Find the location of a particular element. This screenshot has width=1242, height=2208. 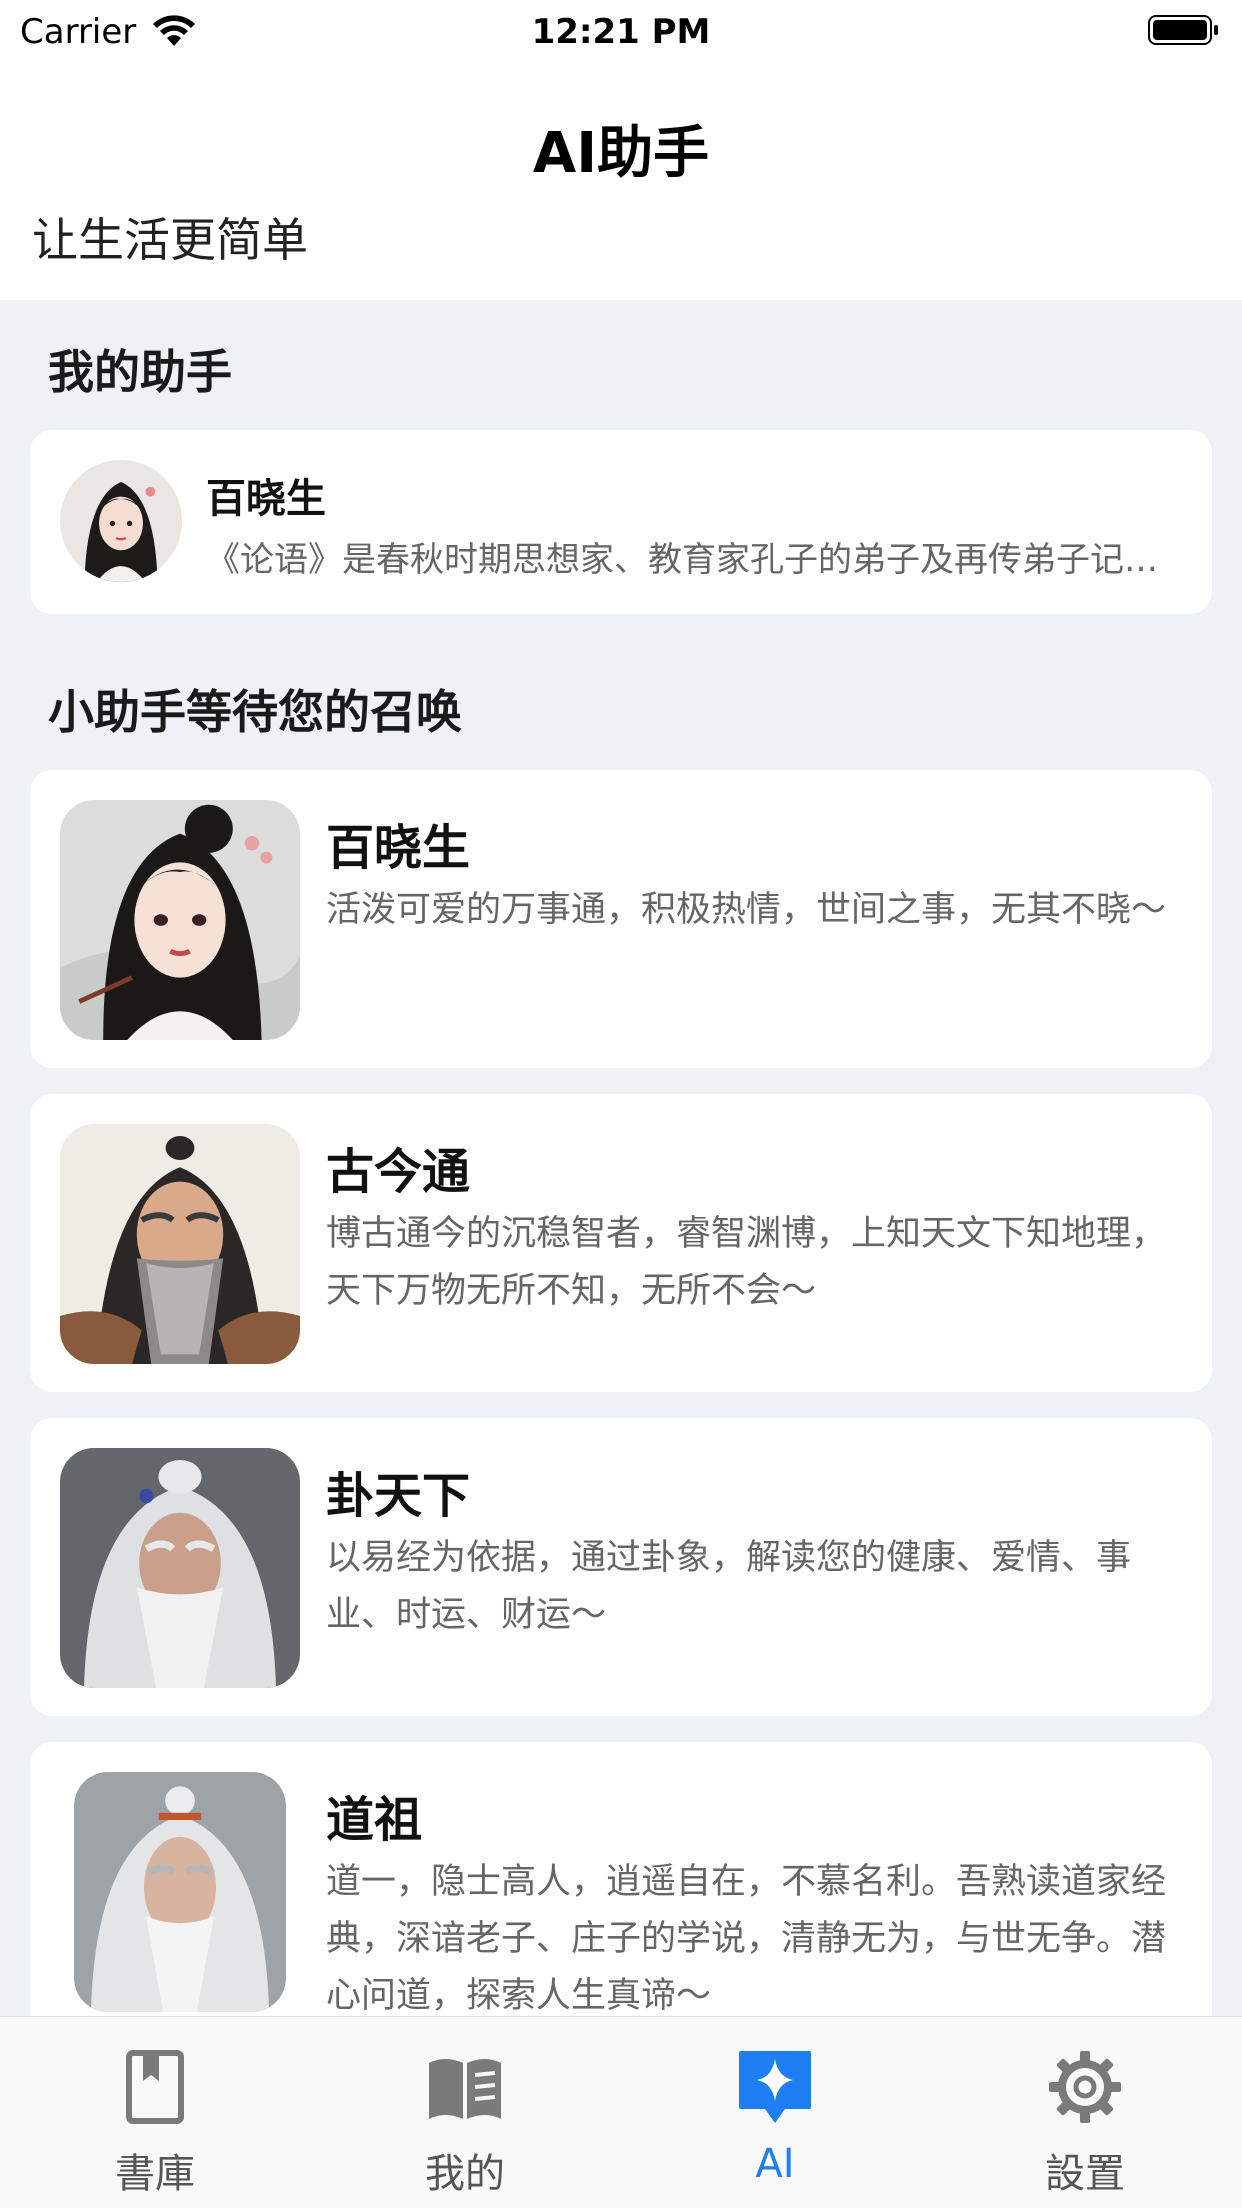

assistant-desc: 以易经为依据，通过卦象，解读您的健康、爱情、事业、时运、财运～ is located at coordinates (729, 1586).